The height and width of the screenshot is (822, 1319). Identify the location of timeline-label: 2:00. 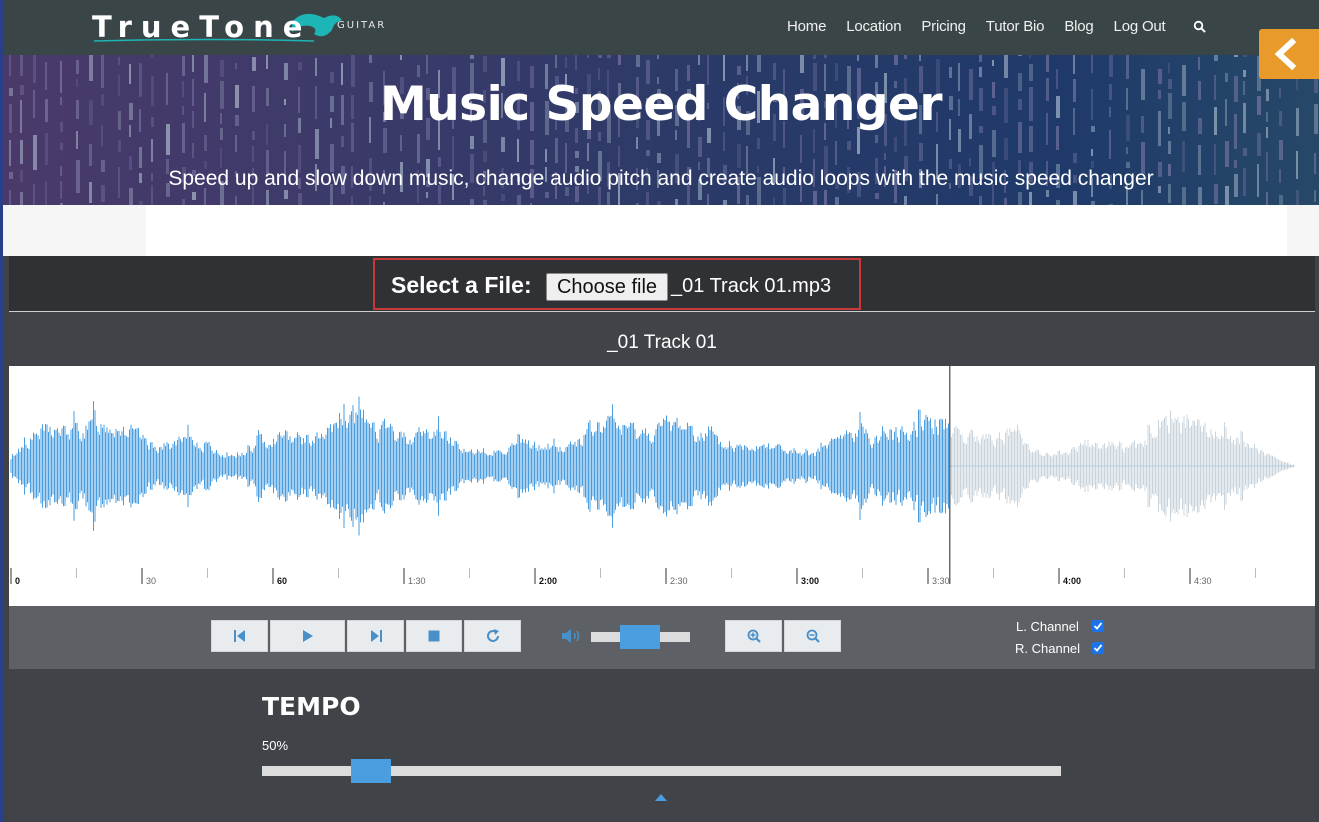
(548, 581).